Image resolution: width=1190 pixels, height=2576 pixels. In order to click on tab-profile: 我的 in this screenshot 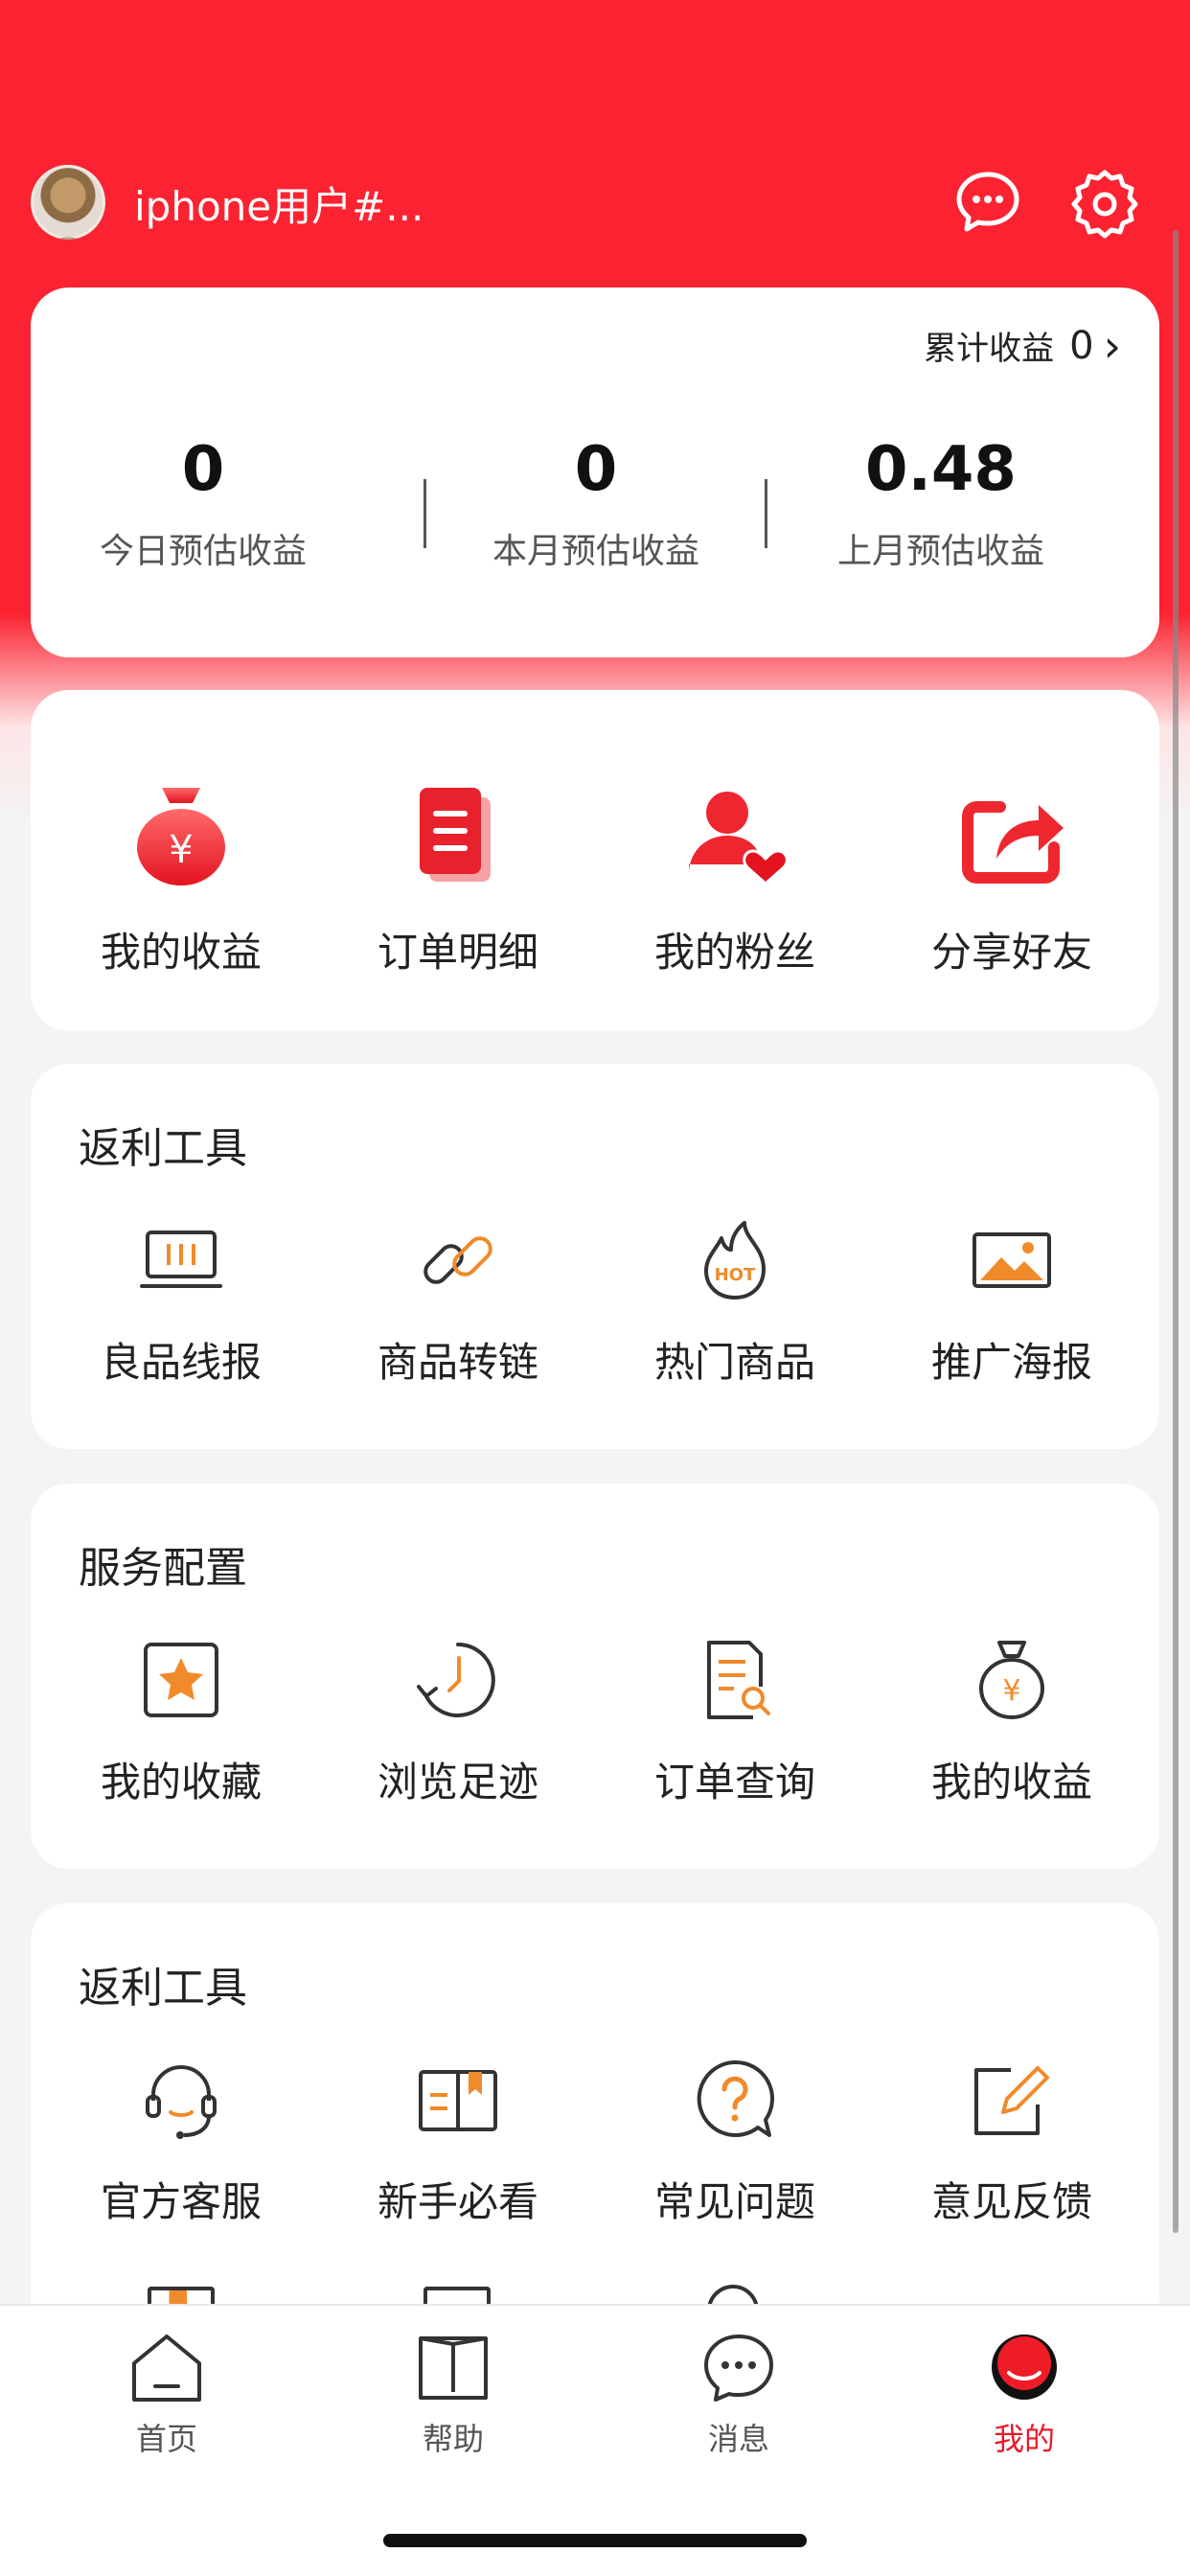, I will do `click(1025, 2394)`.